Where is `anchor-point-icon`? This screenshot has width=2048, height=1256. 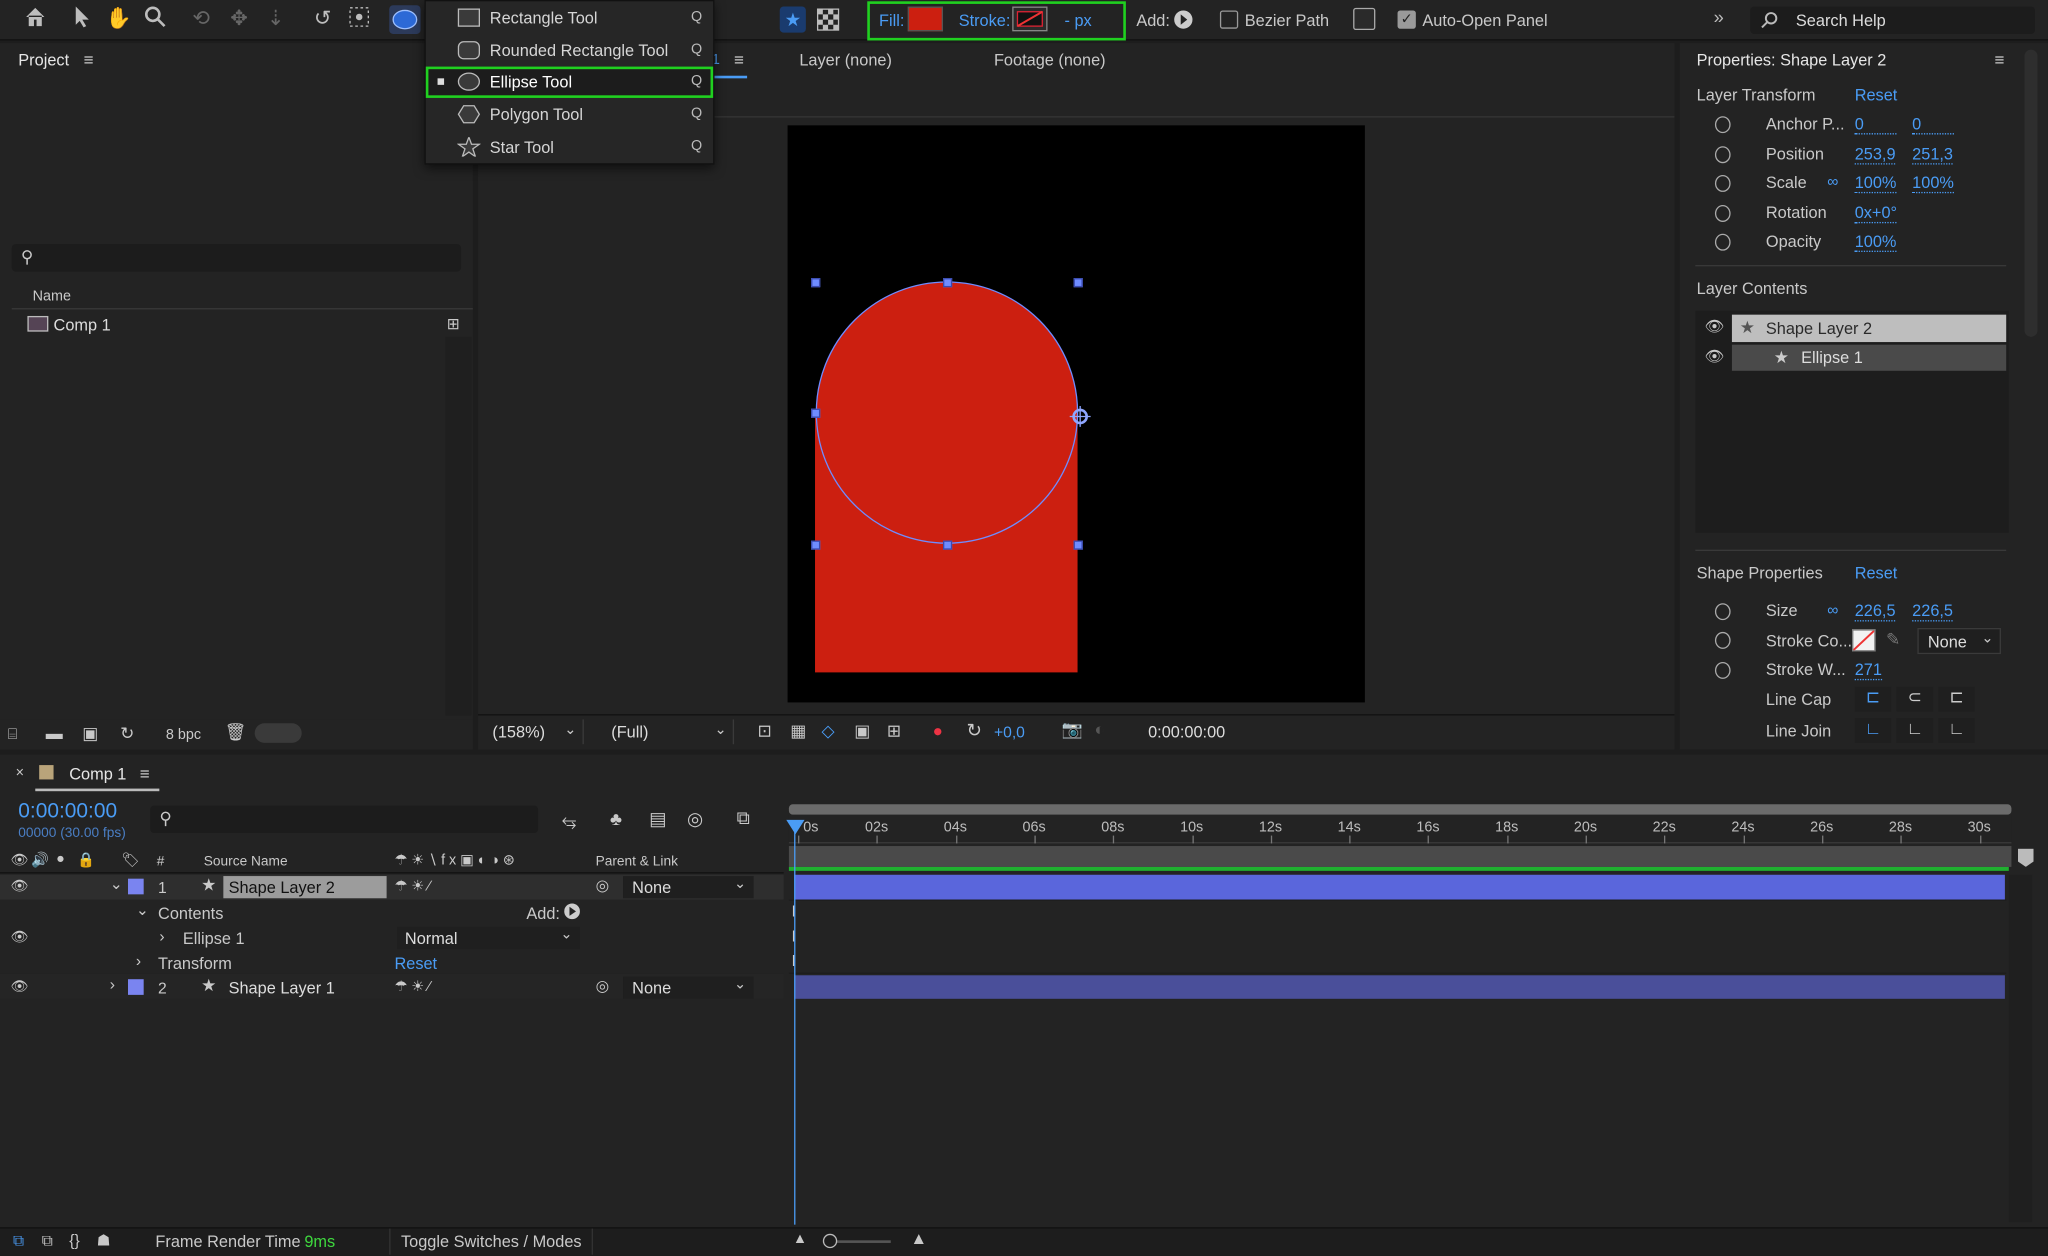
anchor-point-icon is located at coordinates (1080, 417).